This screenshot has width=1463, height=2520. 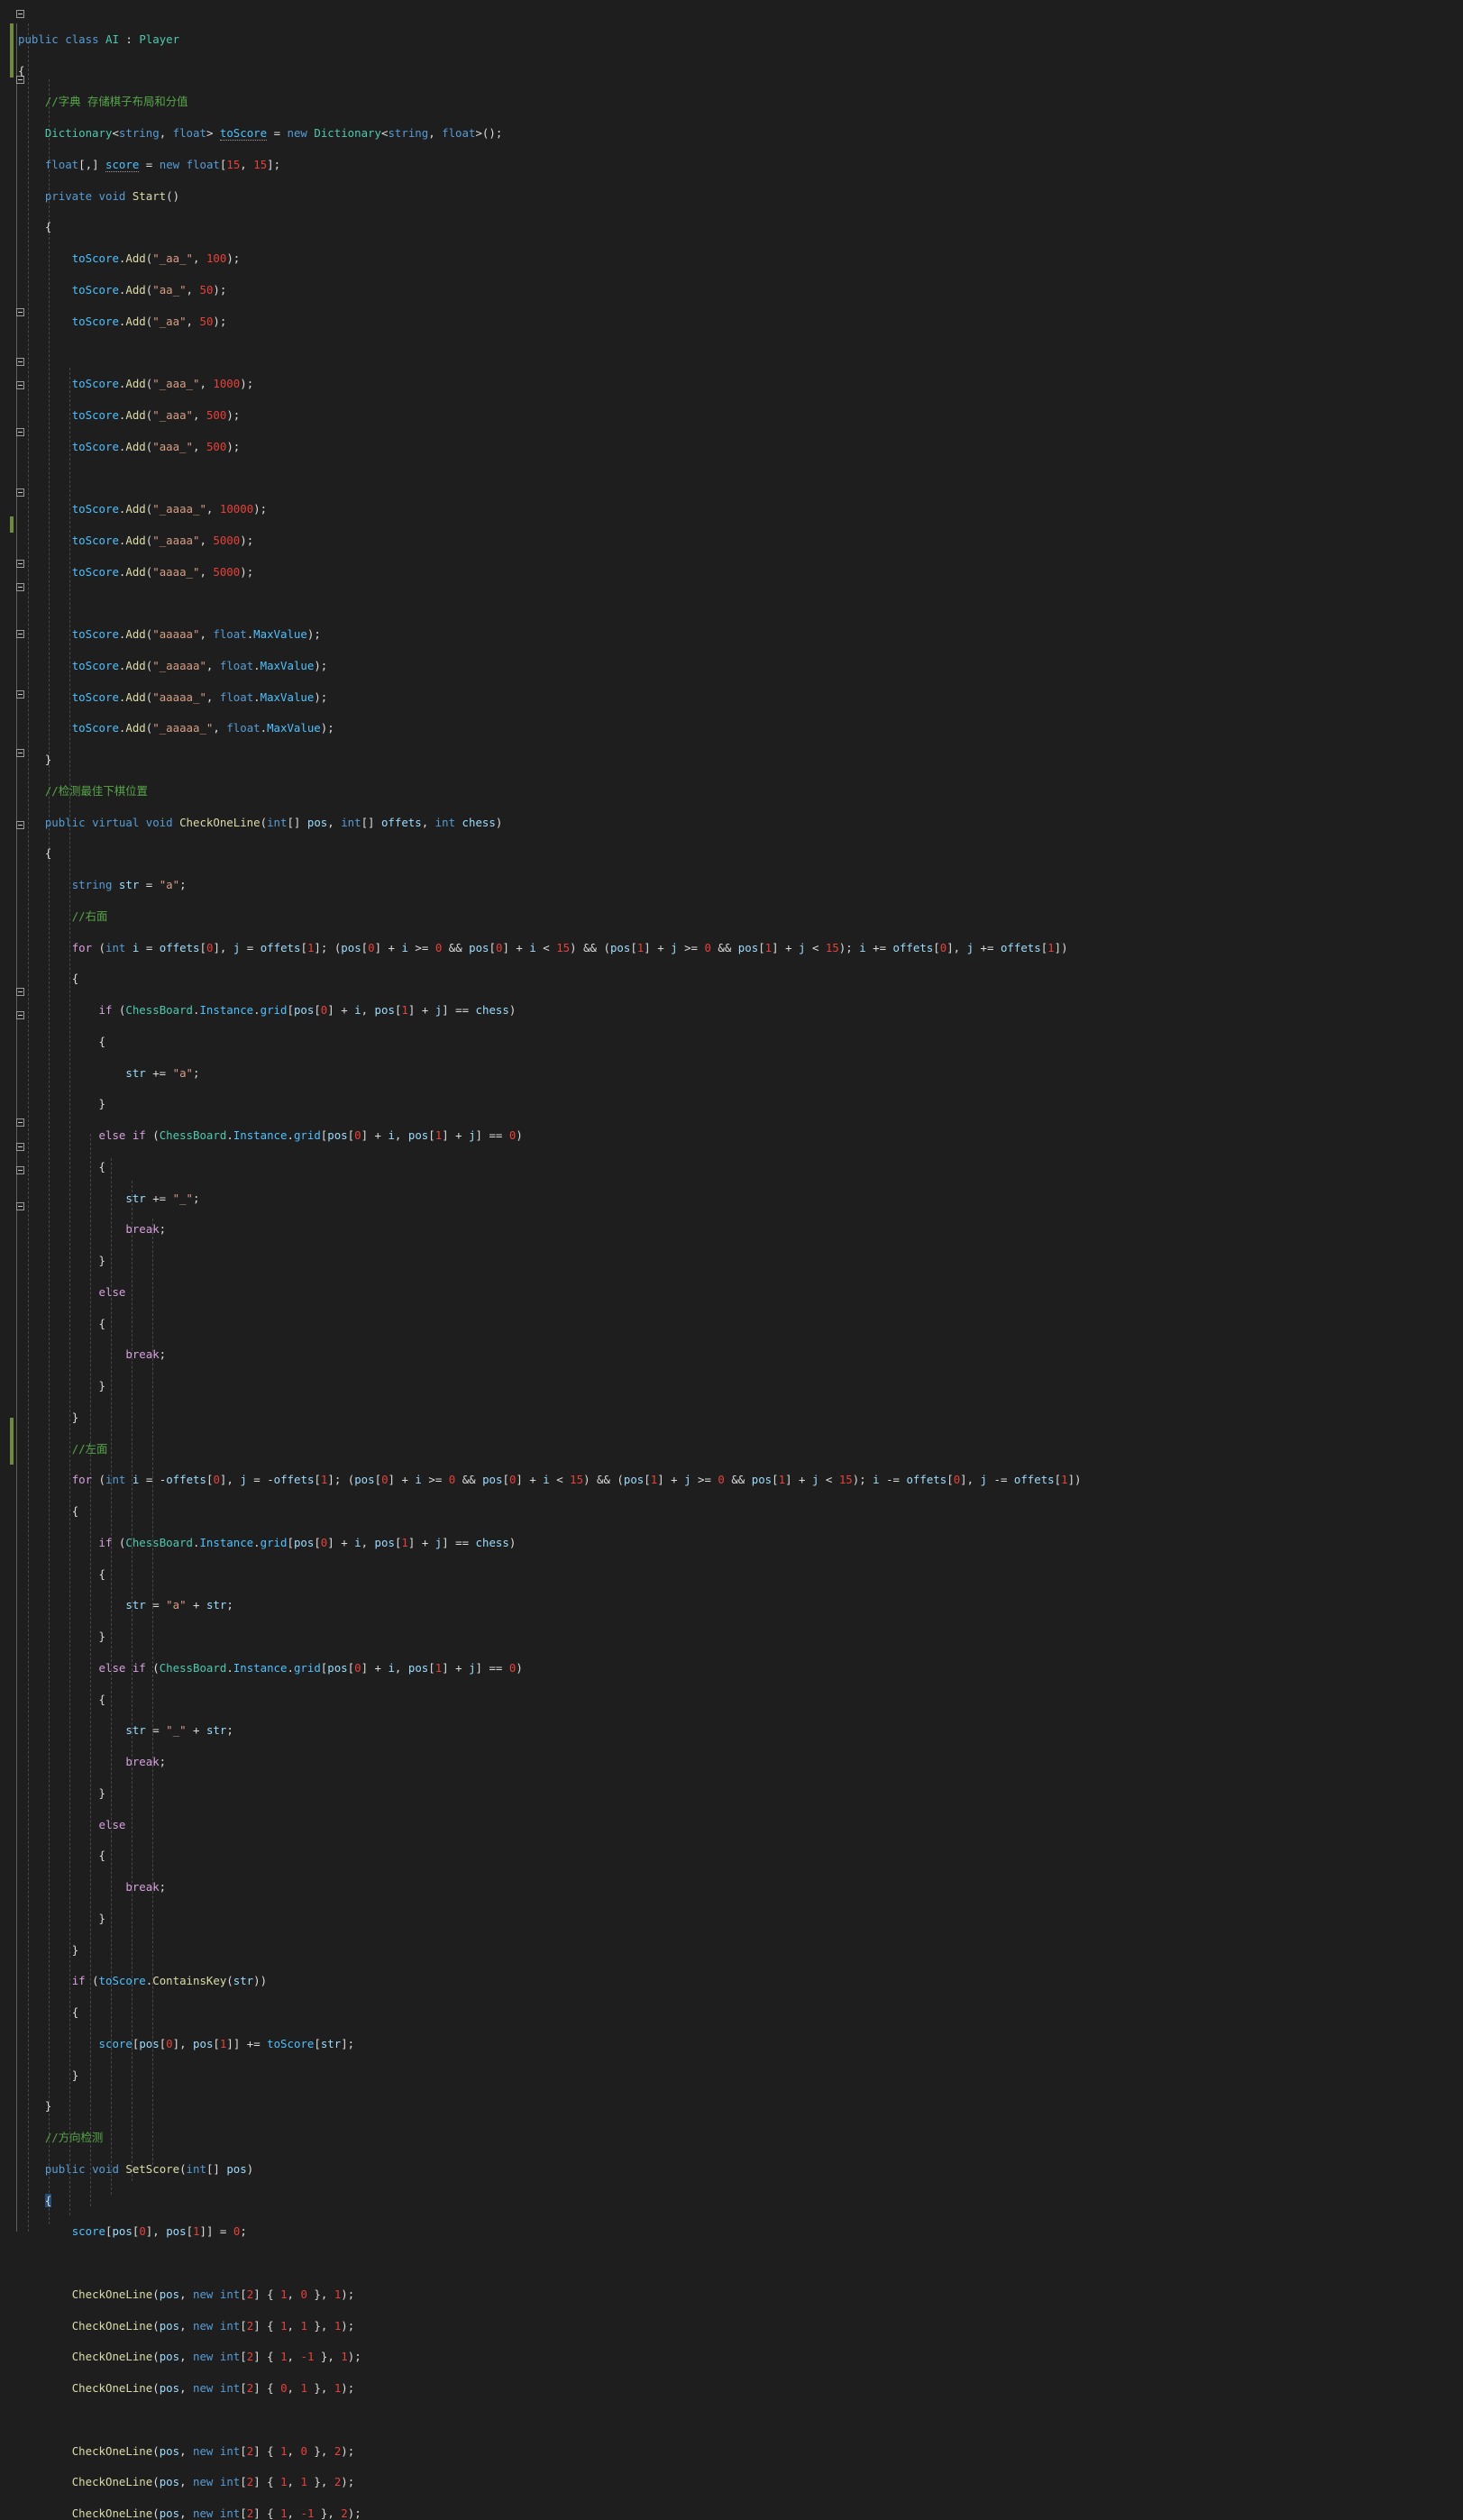 What do you see at coordinates (732, 1980) in the screenshot?
I see `code-line: if (toScore.ContainsKey(str))` at bounding box center [732, 1980].